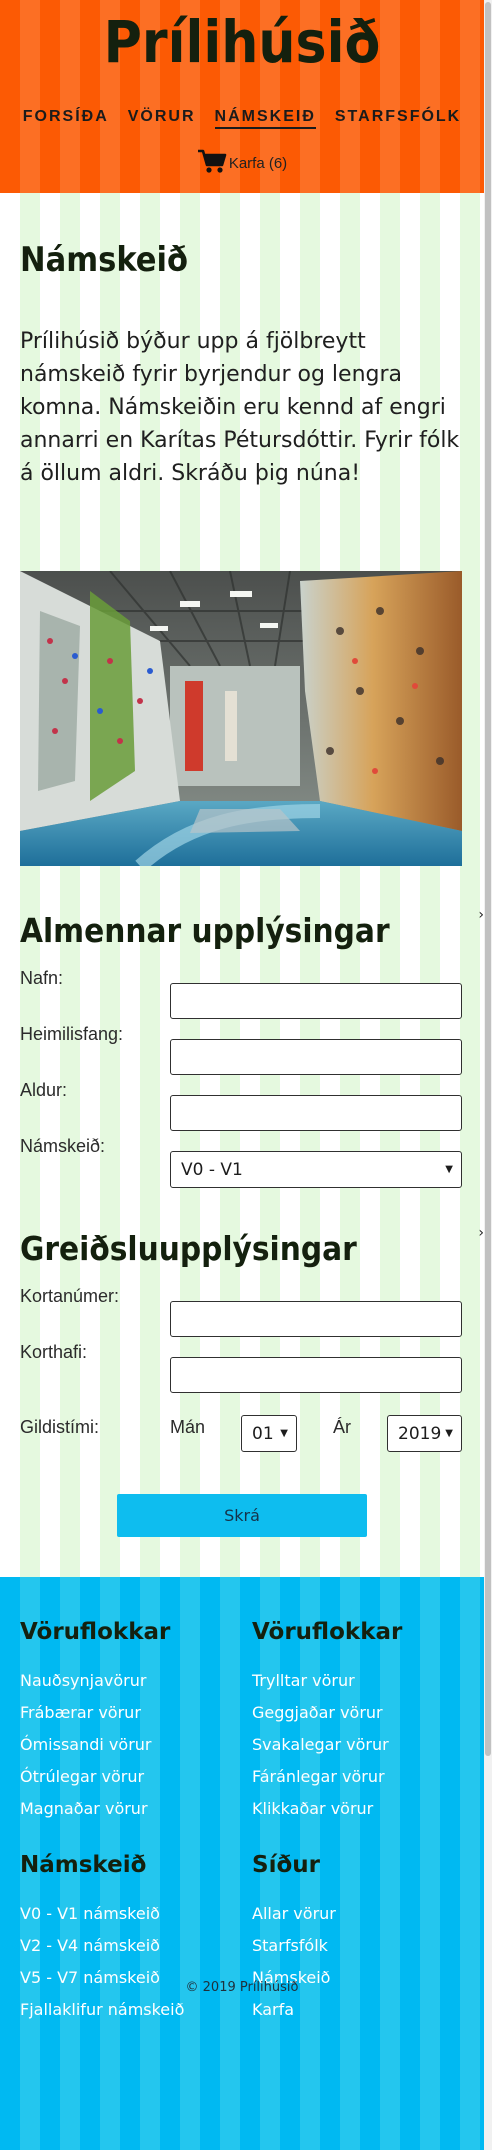 The image size is (492, 2150). Describe the element at coordinates (102, 1914) in the screenshot. I see `footer-link: V0 - V1 námskeið` at that location.